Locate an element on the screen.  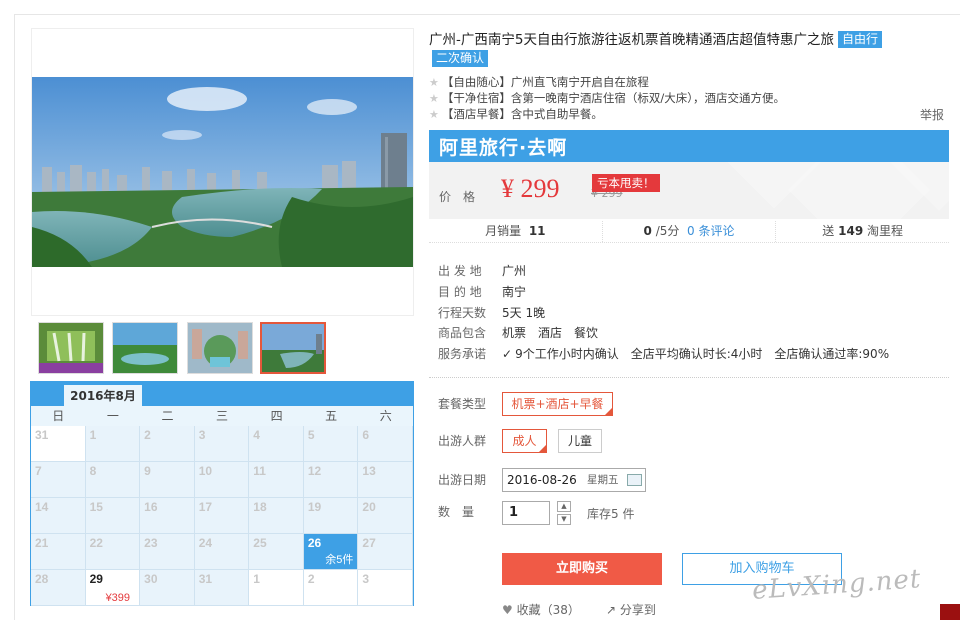
quantity-up-button: ▲ is located at coordinates (564, 506).